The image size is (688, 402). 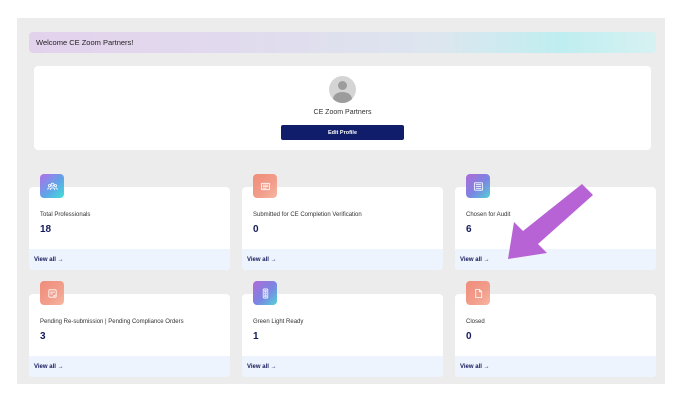 What do you see at coordinates (52, 186) in the screenshot?
I see `users-group-icon` at bounding box center [52, 186].